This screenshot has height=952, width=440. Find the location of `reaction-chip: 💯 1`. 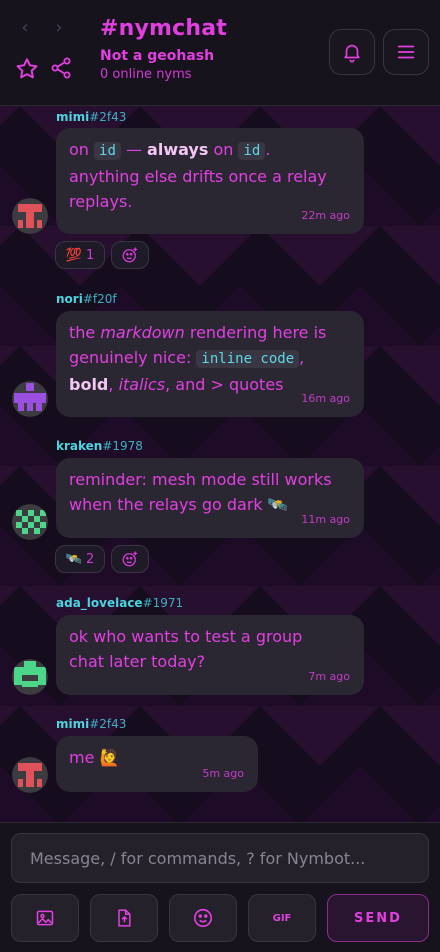

reaction-chip: 💯 1 is located at coordinates (80, 255).